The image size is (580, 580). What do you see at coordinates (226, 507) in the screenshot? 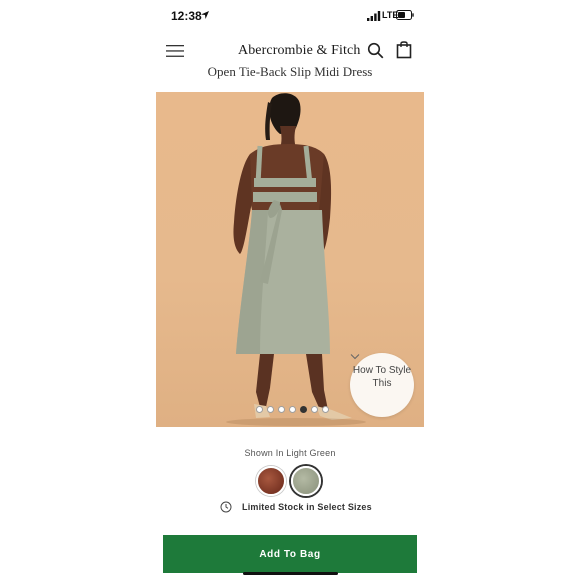
I see `clock-icon` at bounding box center [226, 507].